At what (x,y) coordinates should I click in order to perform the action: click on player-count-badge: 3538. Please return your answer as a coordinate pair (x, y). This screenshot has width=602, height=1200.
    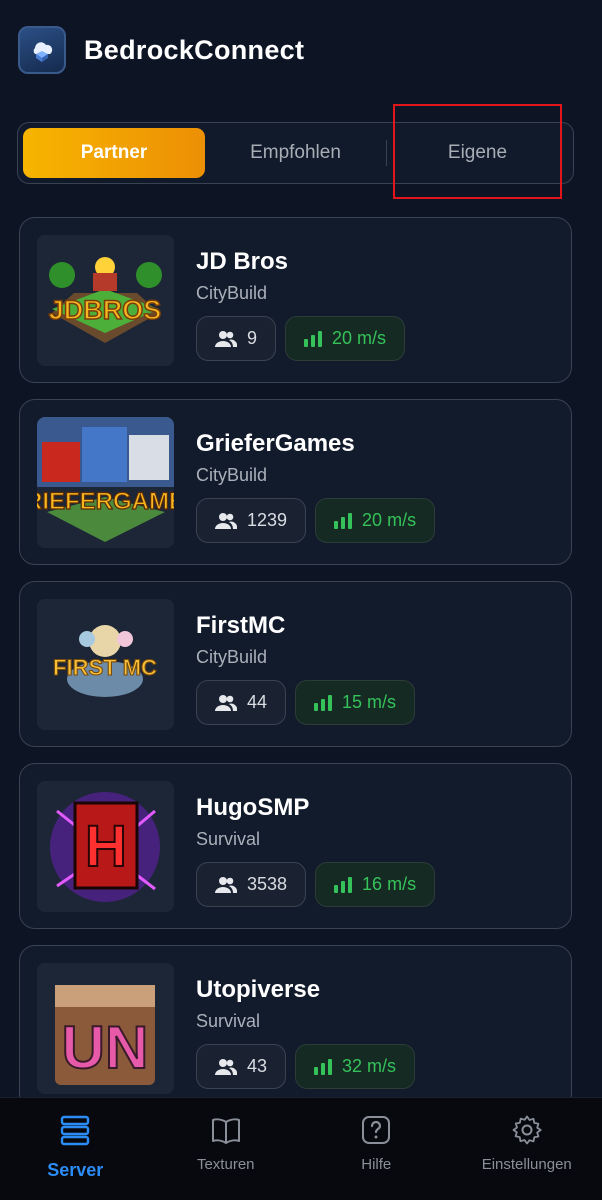
    Looking at the image, I should click on (251, 884).